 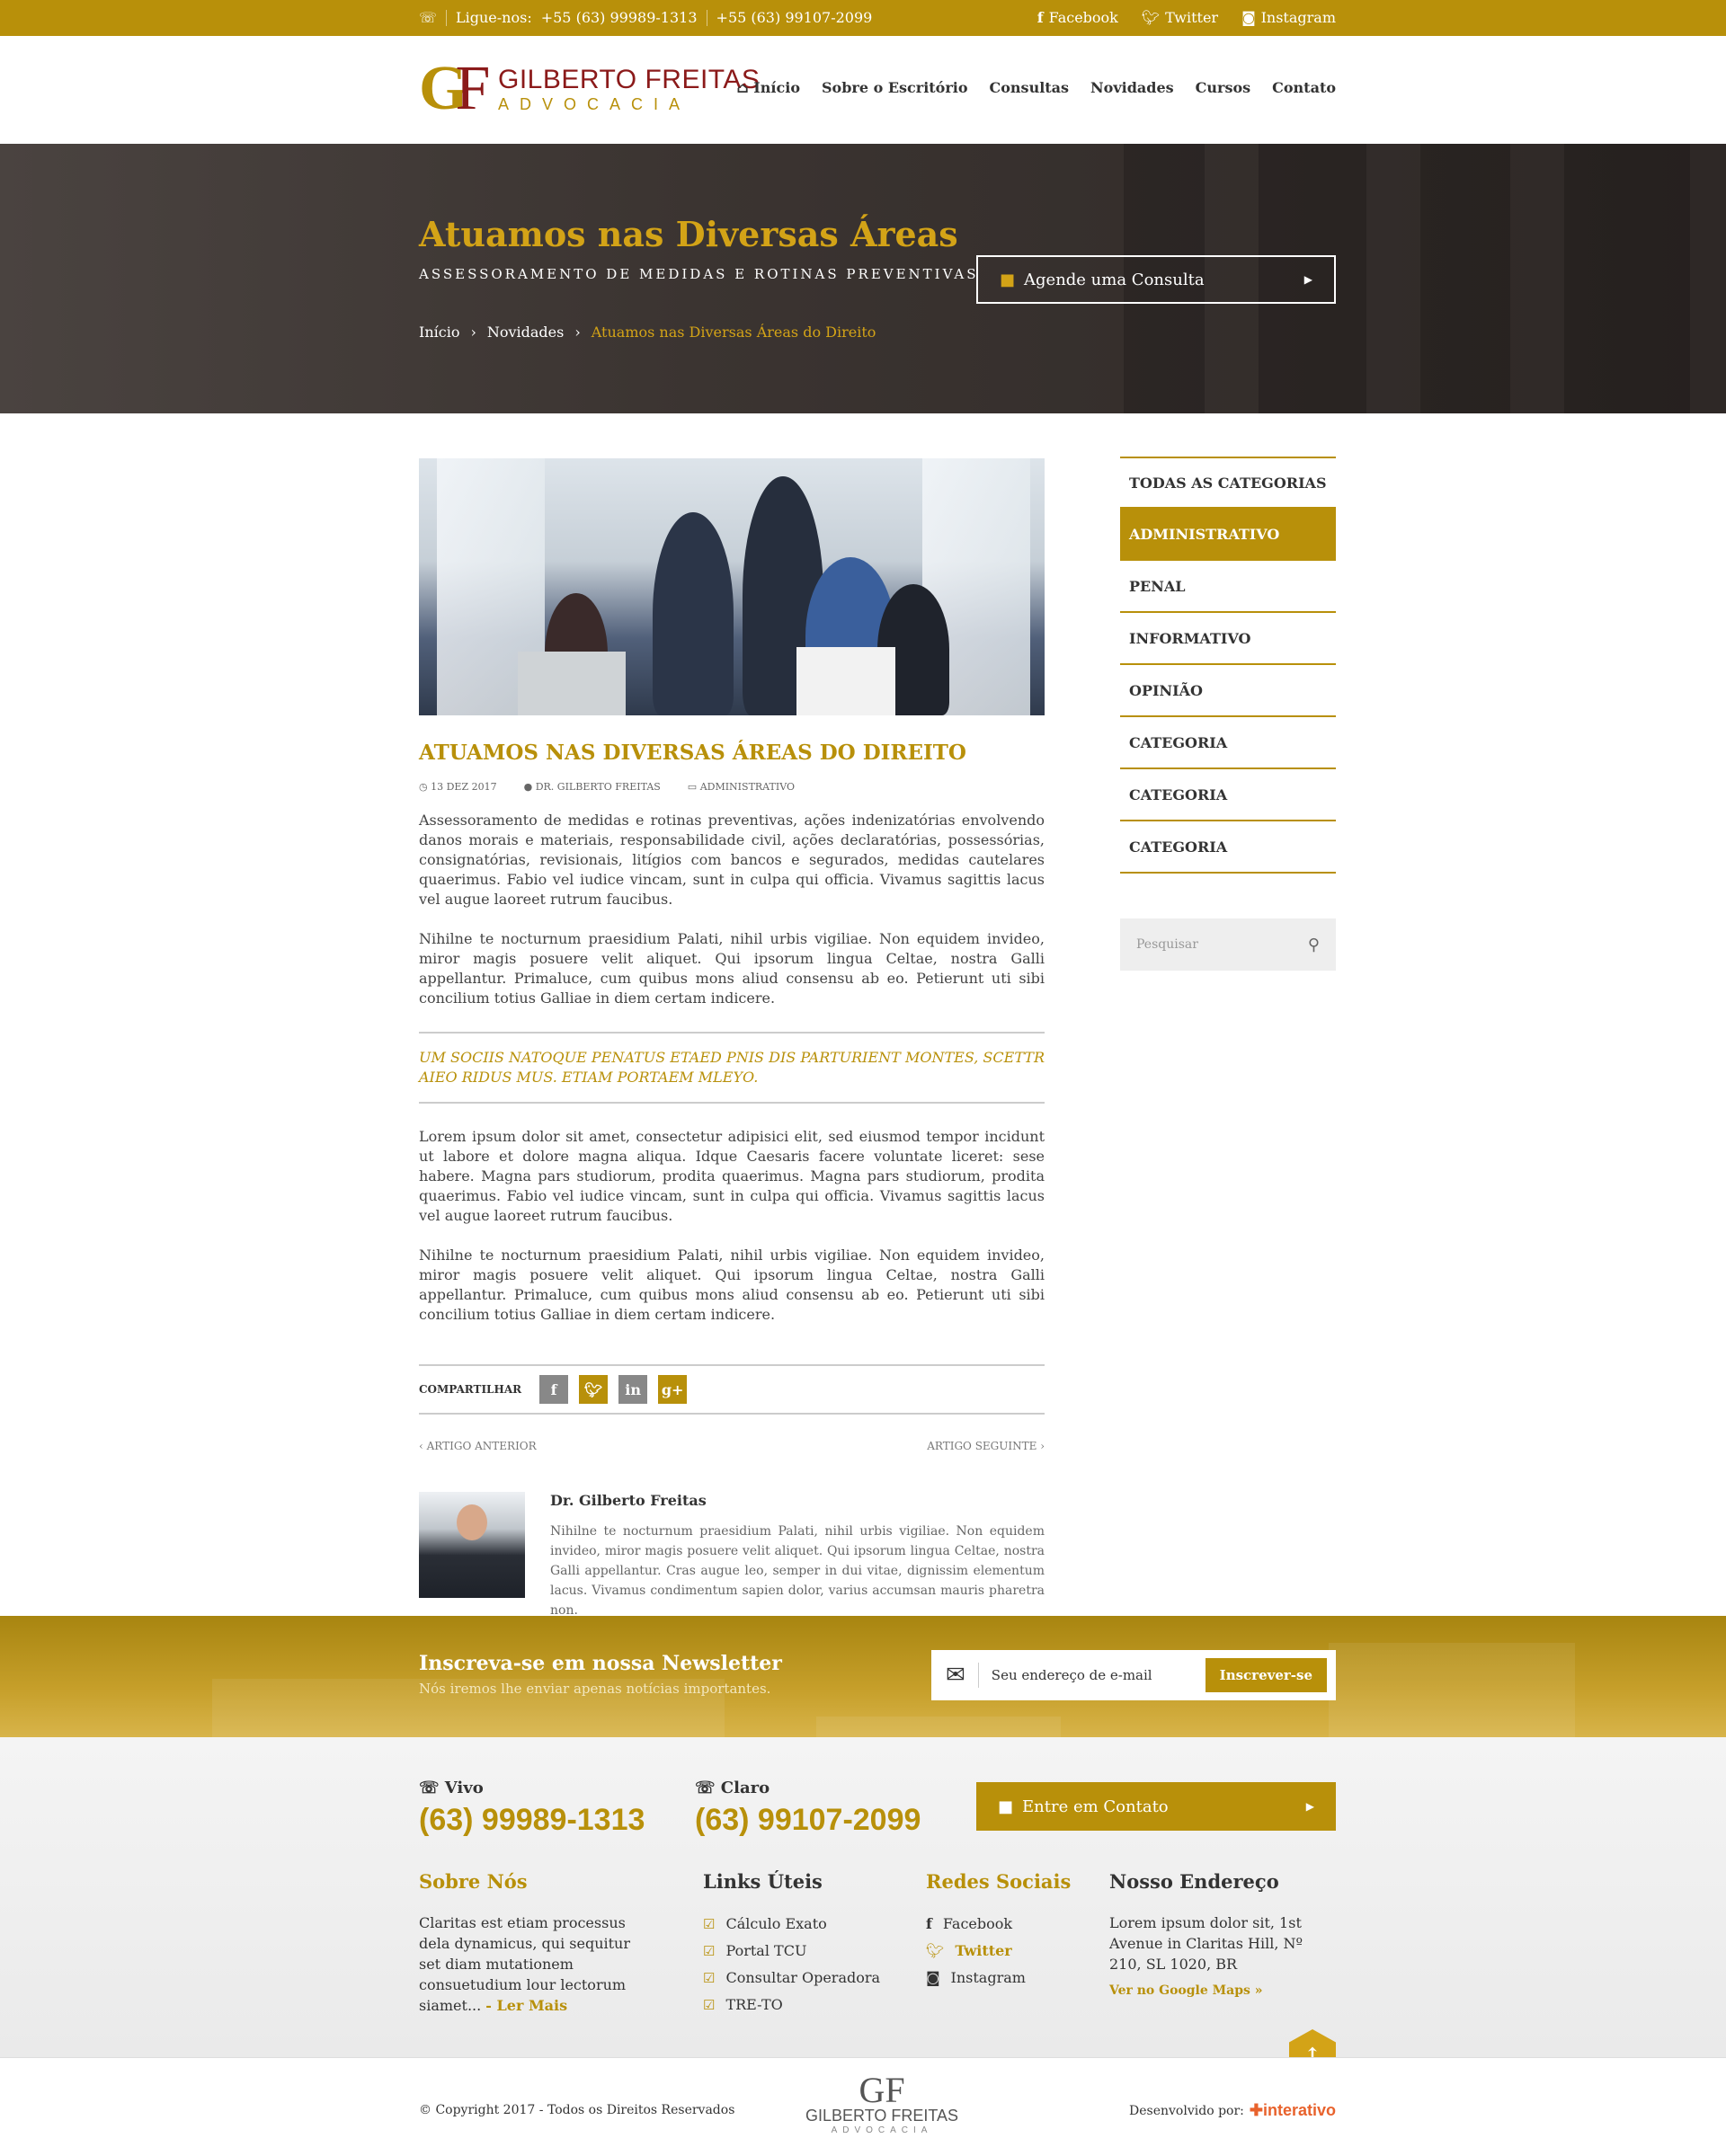 I want to click on claro-label: ☏ Claro, so click(x=808, y=1788).